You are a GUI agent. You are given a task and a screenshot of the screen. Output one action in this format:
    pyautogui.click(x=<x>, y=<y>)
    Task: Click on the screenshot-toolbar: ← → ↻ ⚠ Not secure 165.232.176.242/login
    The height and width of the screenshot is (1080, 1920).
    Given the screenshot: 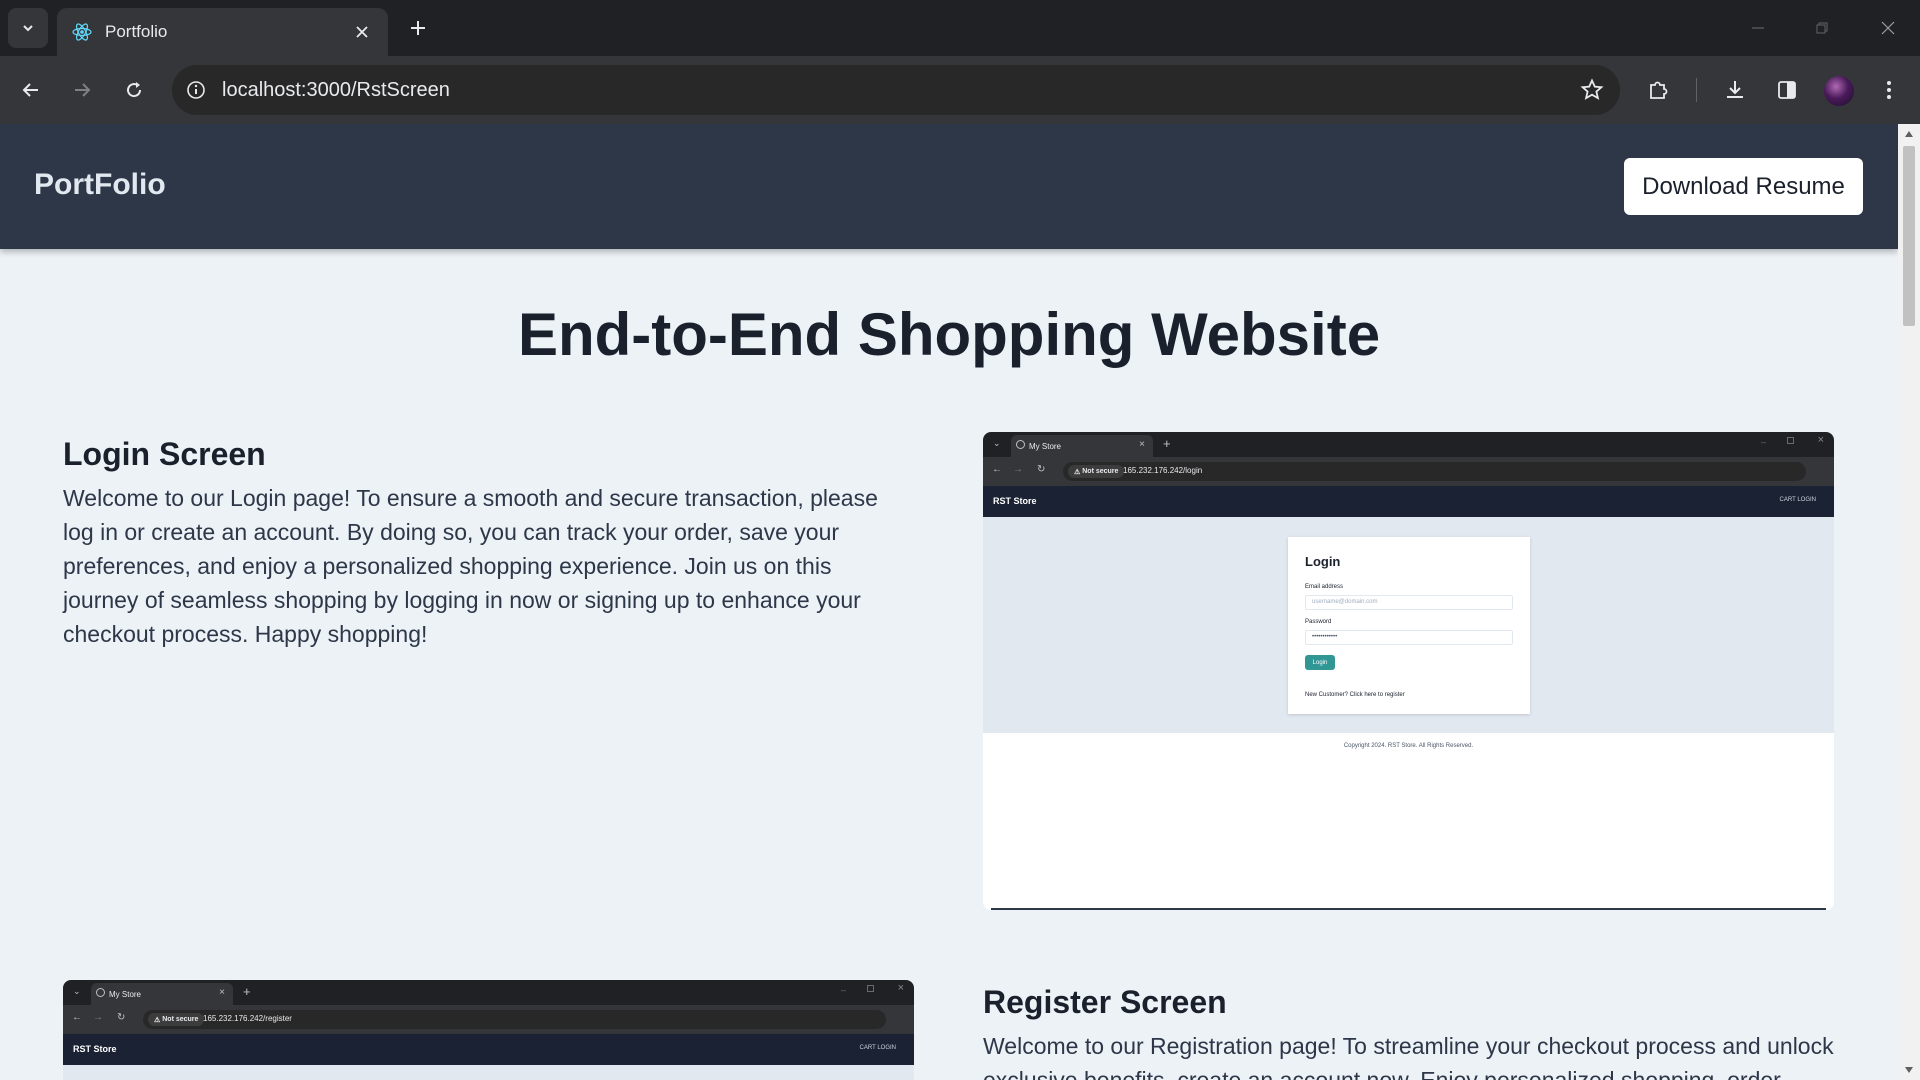 What is the action you would take?
    pyautogui.click(x=1408, y=471)
    